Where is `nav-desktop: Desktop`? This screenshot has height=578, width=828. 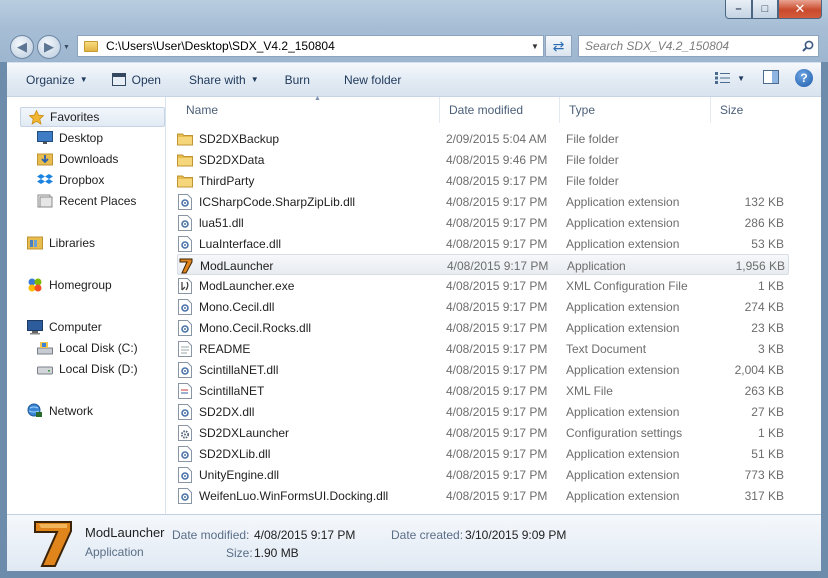 nav-desktop: Desktop is located at coordinates (70, 138).